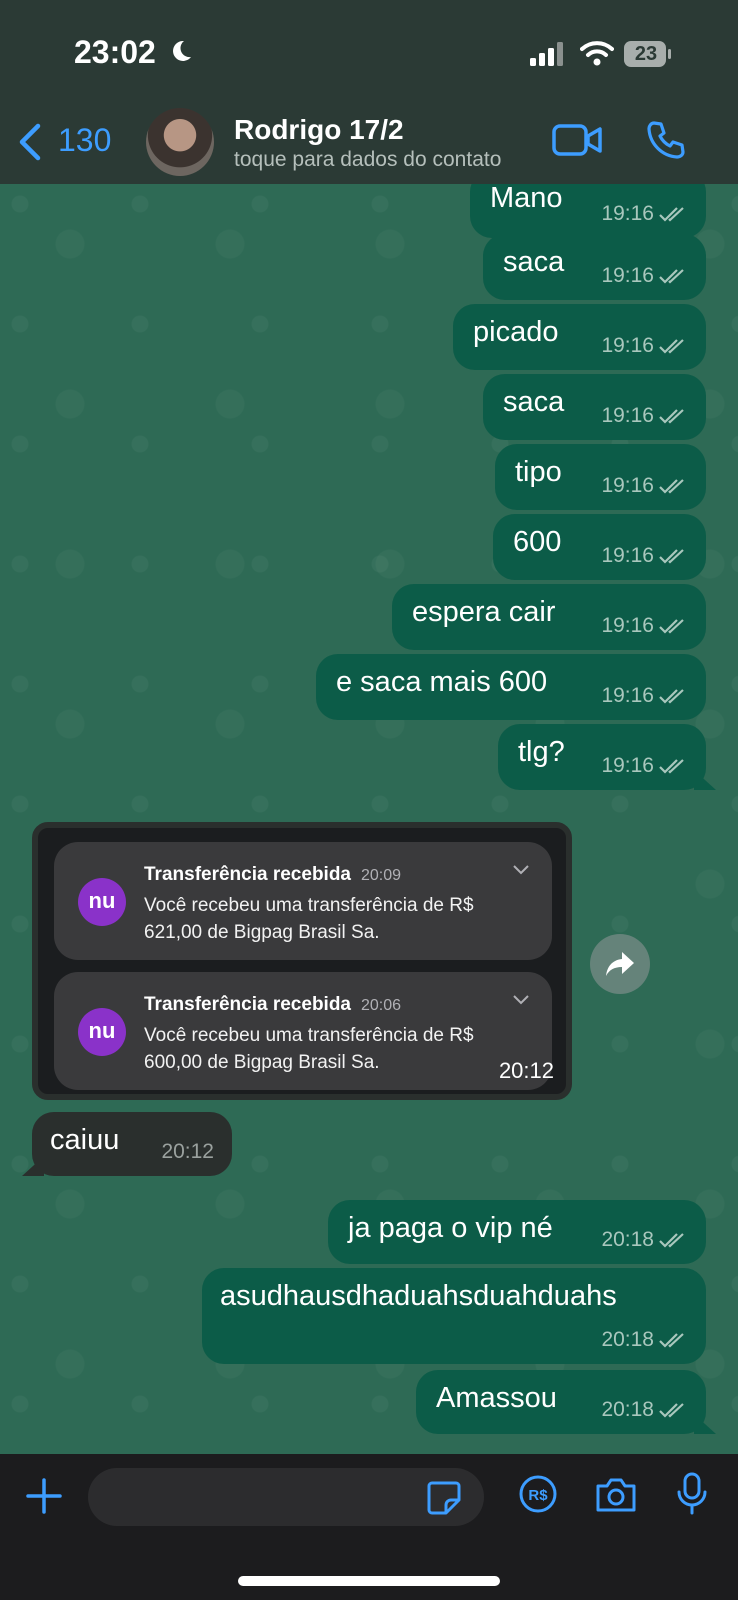 The height and width of the screenshot is (1600, 738). I want to click on notification-title: Transferência recebida 20:06, so click(273, 1004).